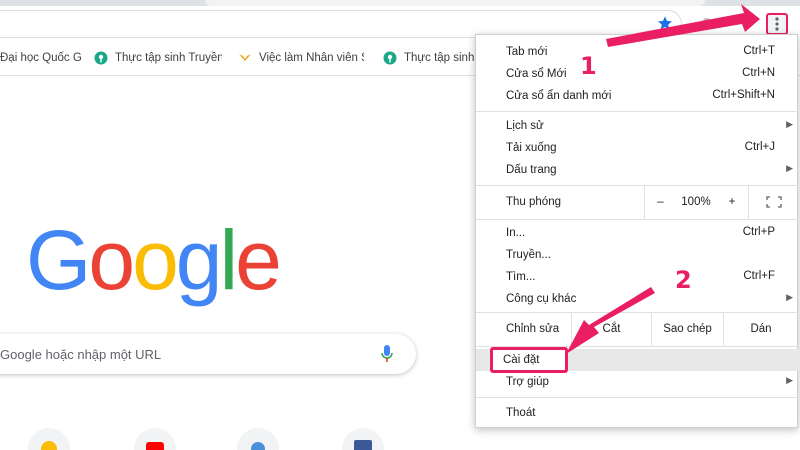  I want to click on google-logo: Google, so click(154, 260).